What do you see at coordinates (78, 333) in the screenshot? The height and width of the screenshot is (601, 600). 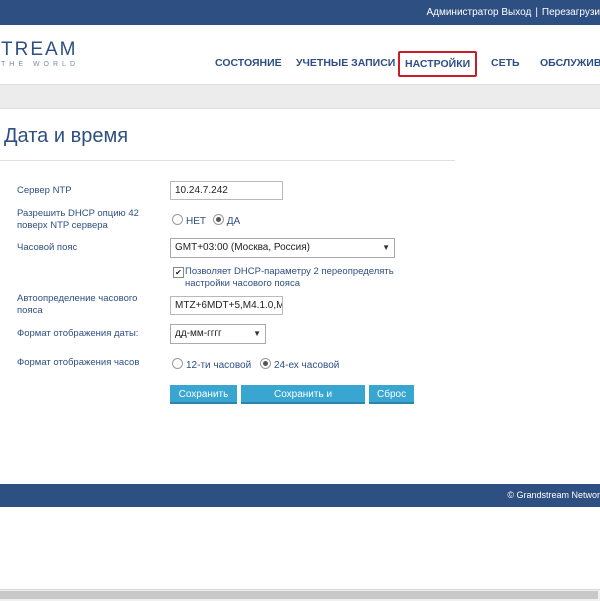 I see `date-format-label: Формат отображения даты:` at bounding box center [78, 333].